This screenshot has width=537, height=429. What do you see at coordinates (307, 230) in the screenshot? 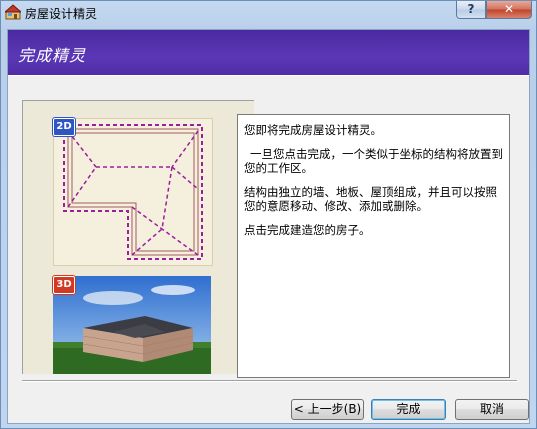
I see `message-action: 点击完成建造您的房子。` at bounding box center [307, 230].